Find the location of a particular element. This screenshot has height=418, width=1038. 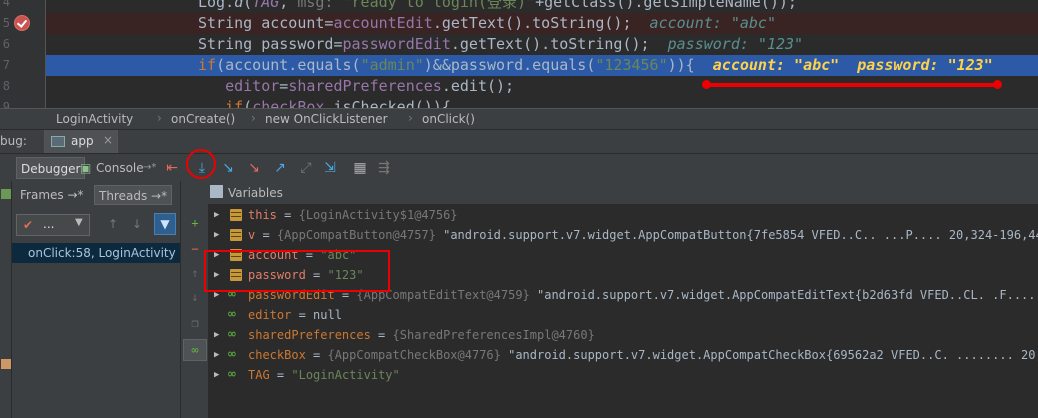

captured-variable-icon: ∞ is located at coordinates (232, 374).